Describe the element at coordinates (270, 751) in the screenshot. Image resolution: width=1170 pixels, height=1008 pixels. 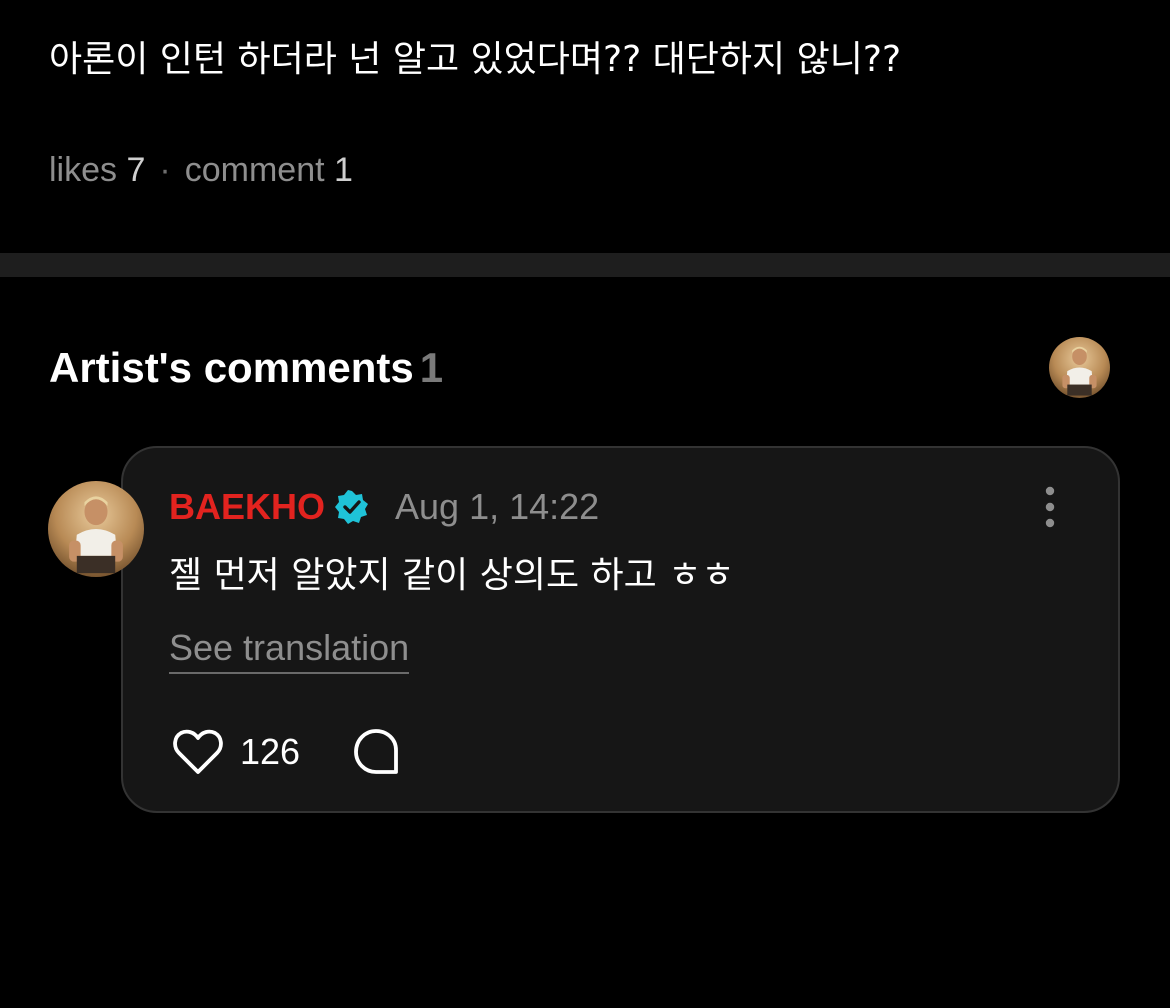
I see `like-count: 126` at that location.